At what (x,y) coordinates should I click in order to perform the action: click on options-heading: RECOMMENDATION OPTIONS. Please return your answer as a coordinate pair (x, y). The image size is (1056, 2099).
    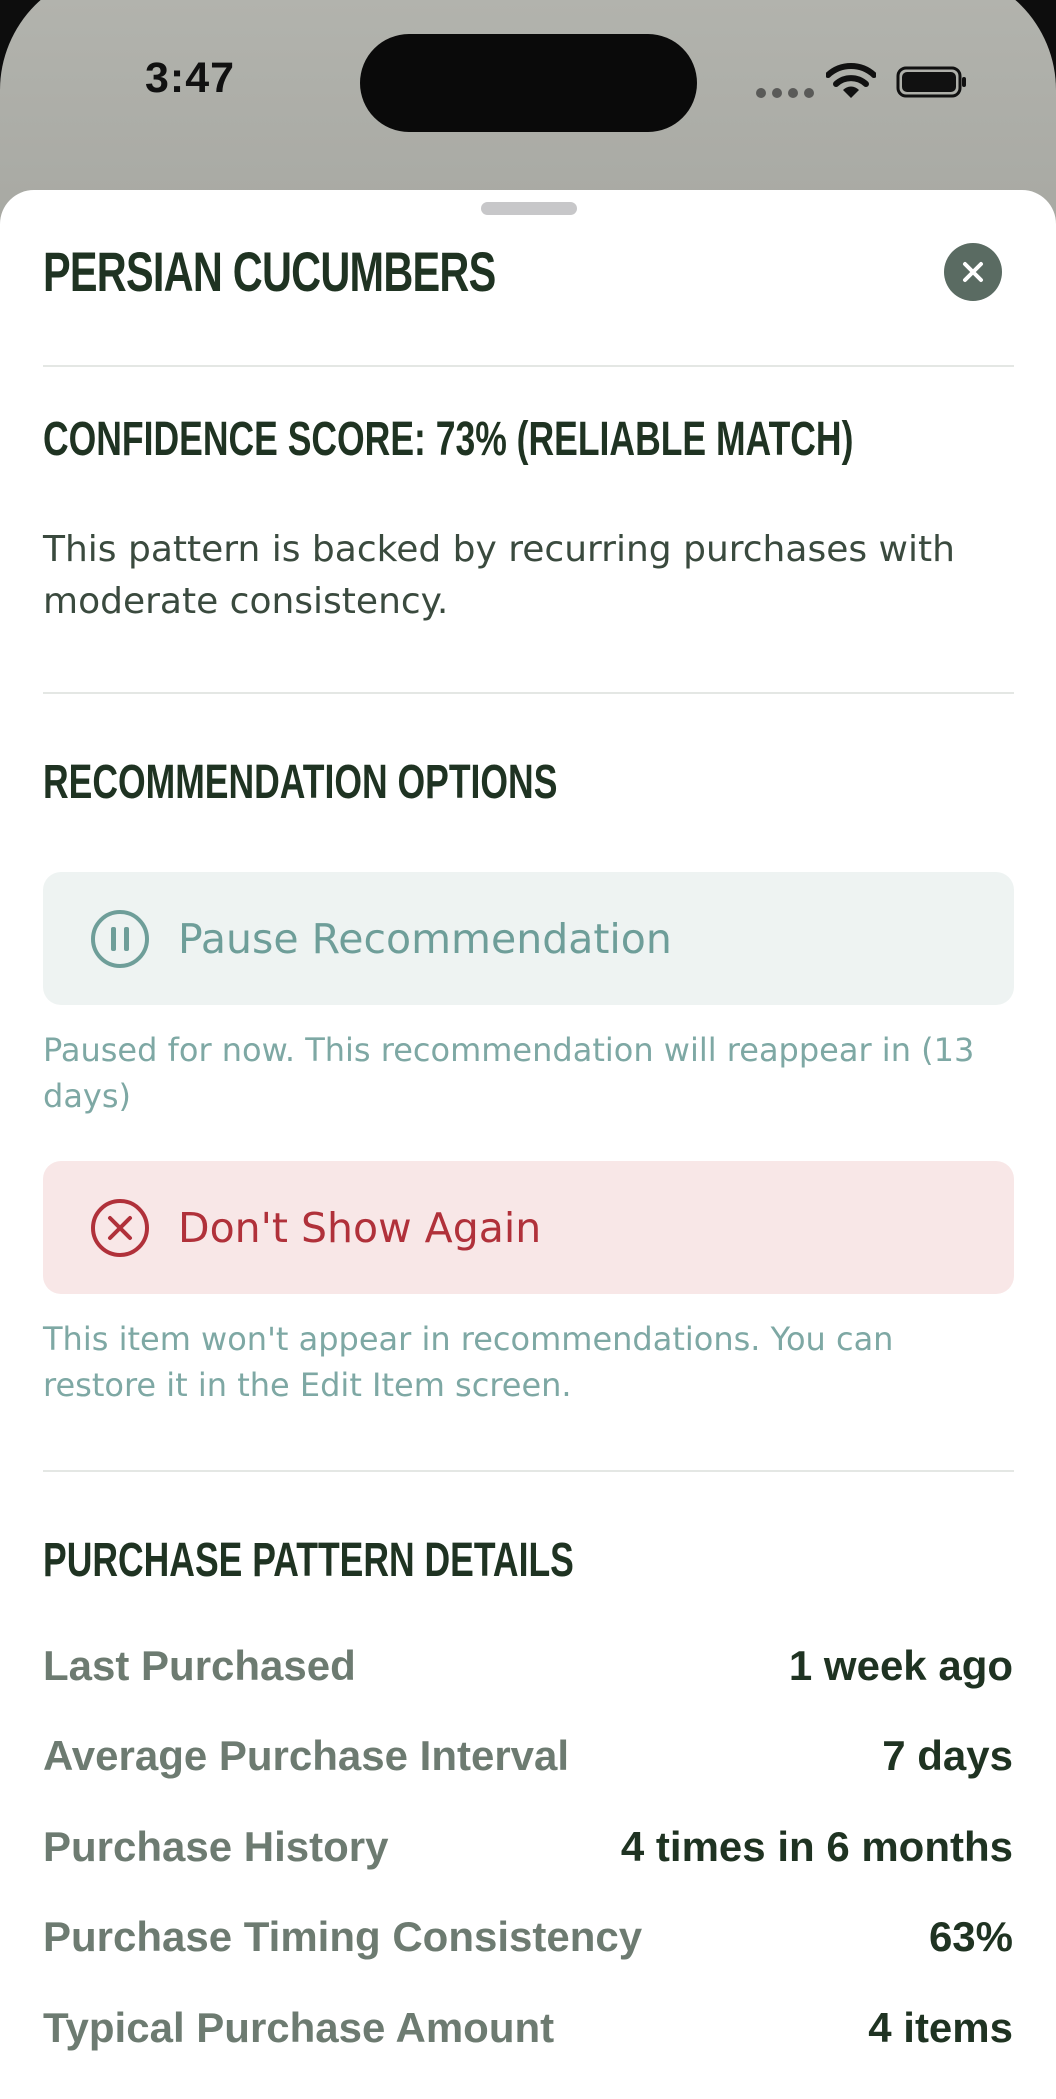
    Looking at the image, I should click on (300, 782).